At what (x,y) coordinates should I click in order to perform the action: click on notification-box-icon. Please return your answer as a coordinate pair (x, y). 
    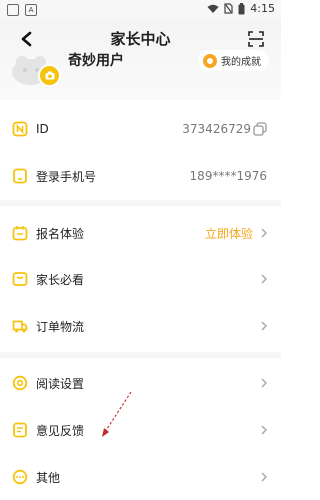
    Looking at the image, I should click on (13, 10).